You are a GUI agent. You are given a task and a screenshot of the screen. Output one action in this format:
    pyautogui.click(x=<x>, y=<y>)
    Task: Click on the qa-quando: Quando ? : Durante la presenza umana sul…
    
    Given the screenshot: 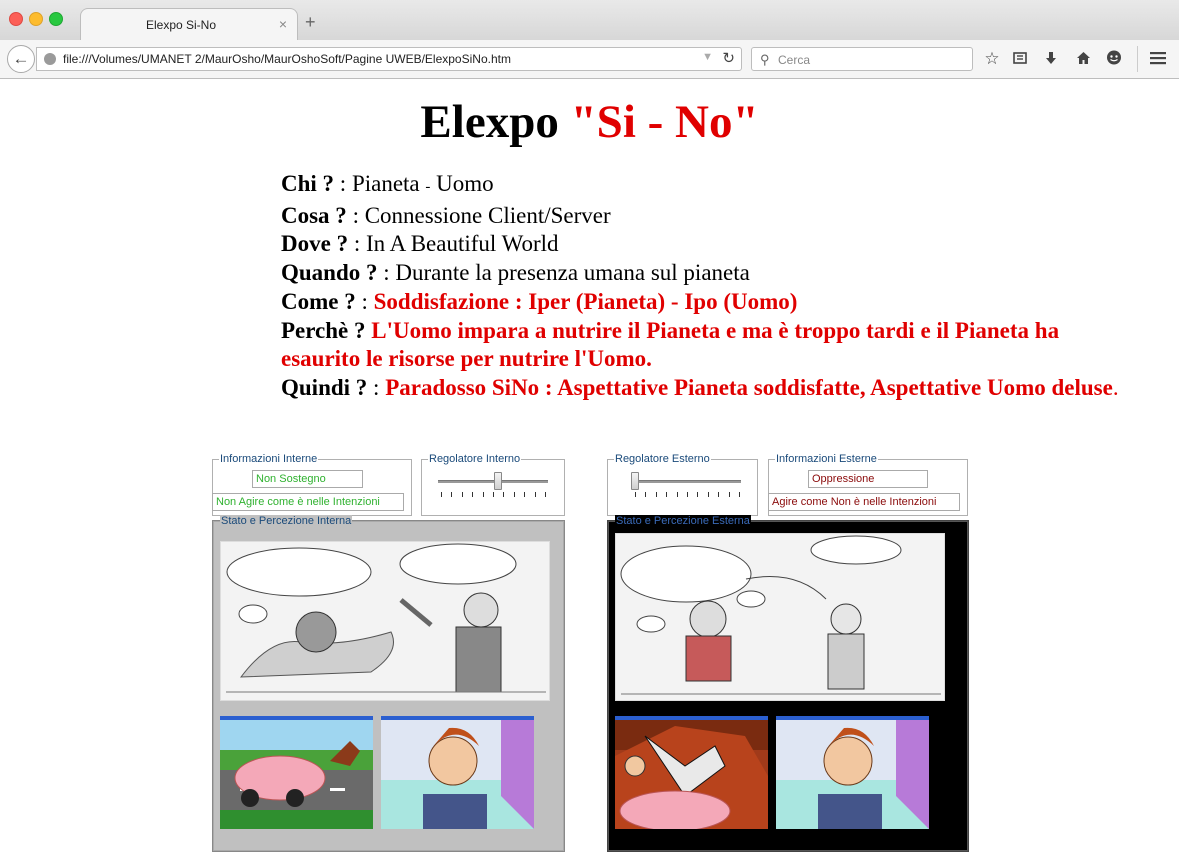 What is the action you would take?
    pyautogui.click(x=515, y=273)
    